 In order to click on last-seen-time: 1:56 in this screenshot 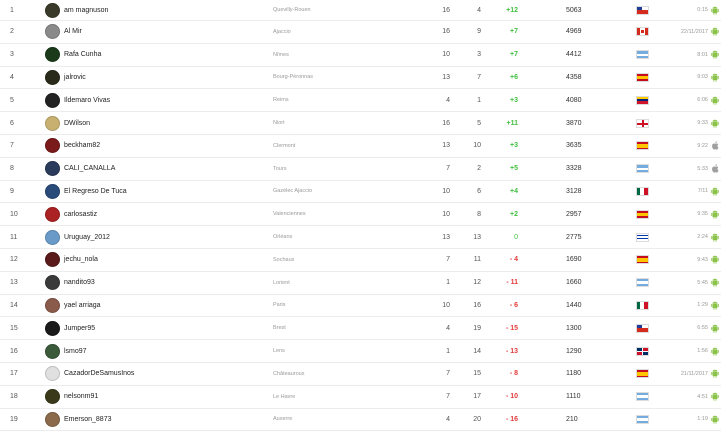, I will do `click(702, 351)`.